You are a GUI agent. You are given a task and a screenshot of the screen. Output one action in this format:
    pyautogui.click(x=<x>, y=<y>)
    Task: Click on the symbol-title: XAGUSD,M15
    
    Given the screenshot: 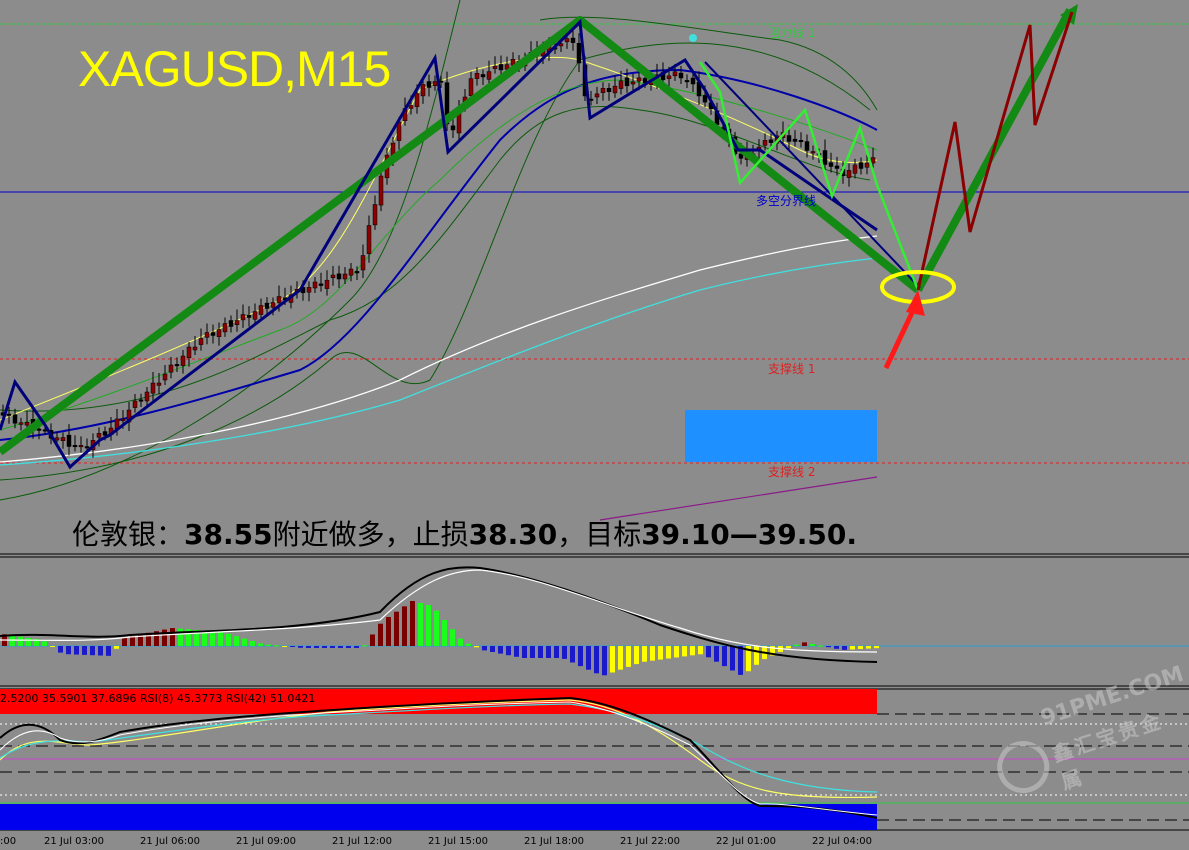 What is the action you would take?
    pyautogui.click(x=234, y=69)
    